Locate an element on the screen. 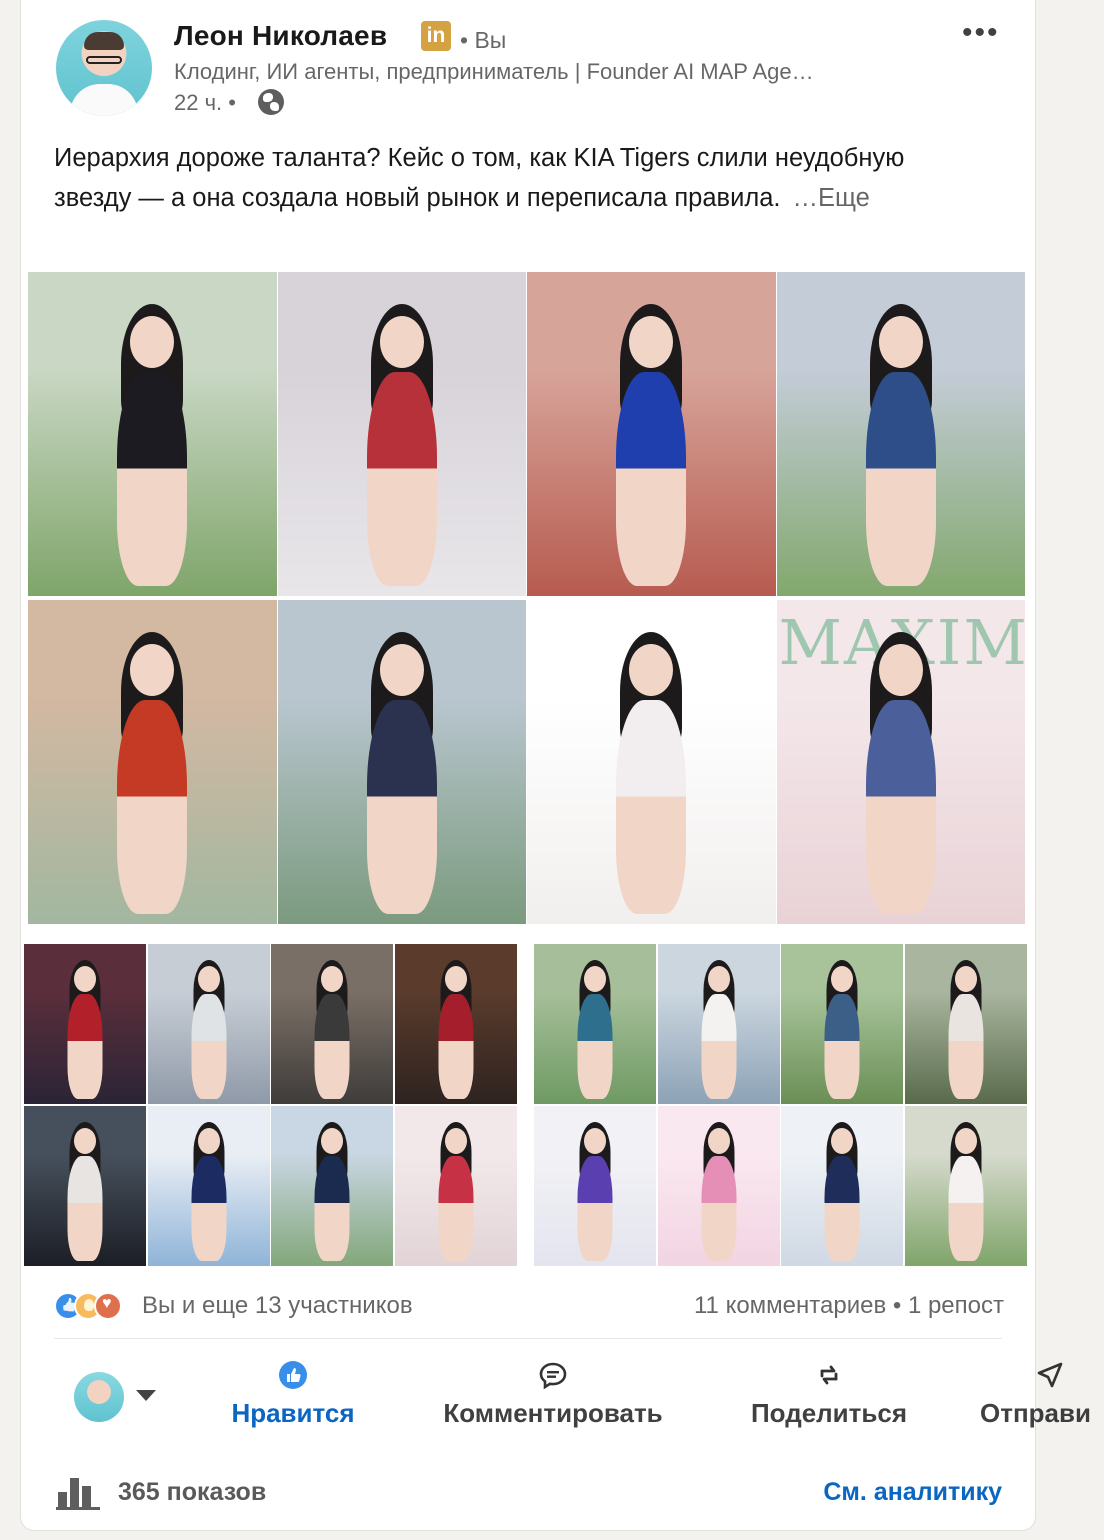  comment-label: Комментировать is located at coordinates (553, 1413).